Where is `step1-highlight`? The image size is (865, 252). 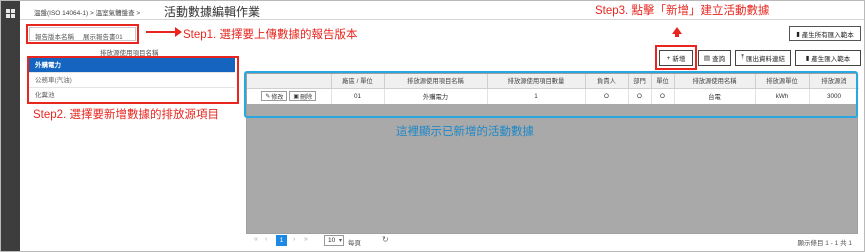
step1-highlight is located at coordinates (82, 34).